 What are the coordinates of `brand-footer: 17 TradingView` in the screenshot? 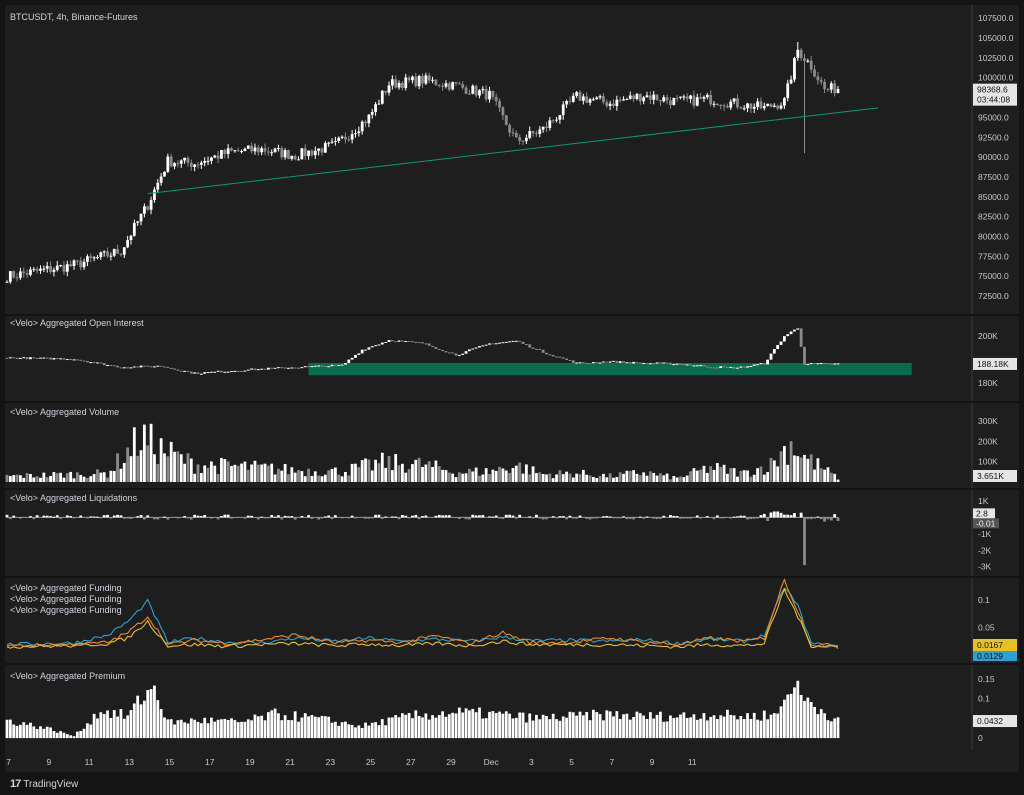 It's located at (44, 784).